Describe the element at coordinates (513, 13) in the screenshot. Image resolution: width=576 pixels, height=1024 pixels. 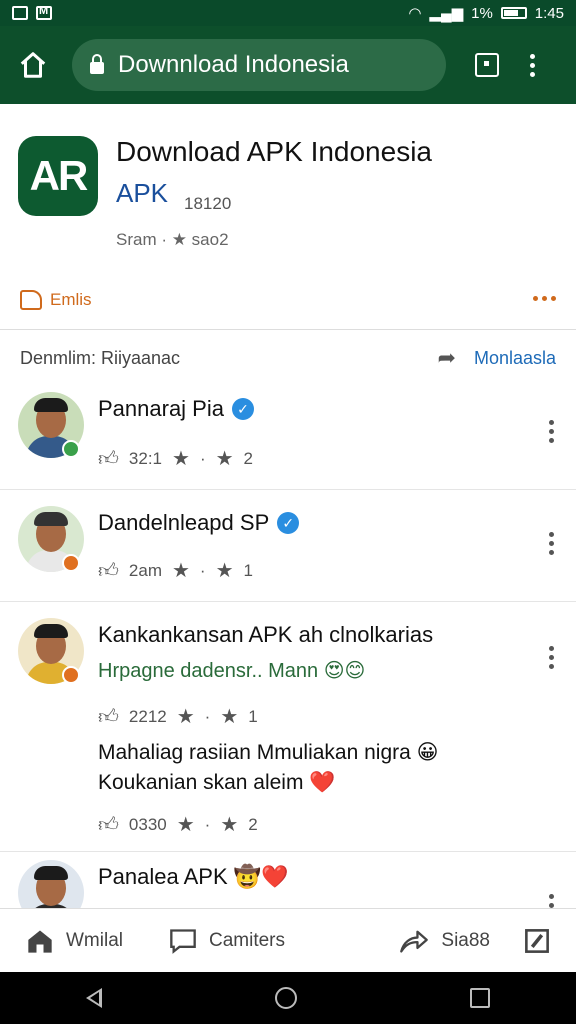
I see `battery-icon` at that location.